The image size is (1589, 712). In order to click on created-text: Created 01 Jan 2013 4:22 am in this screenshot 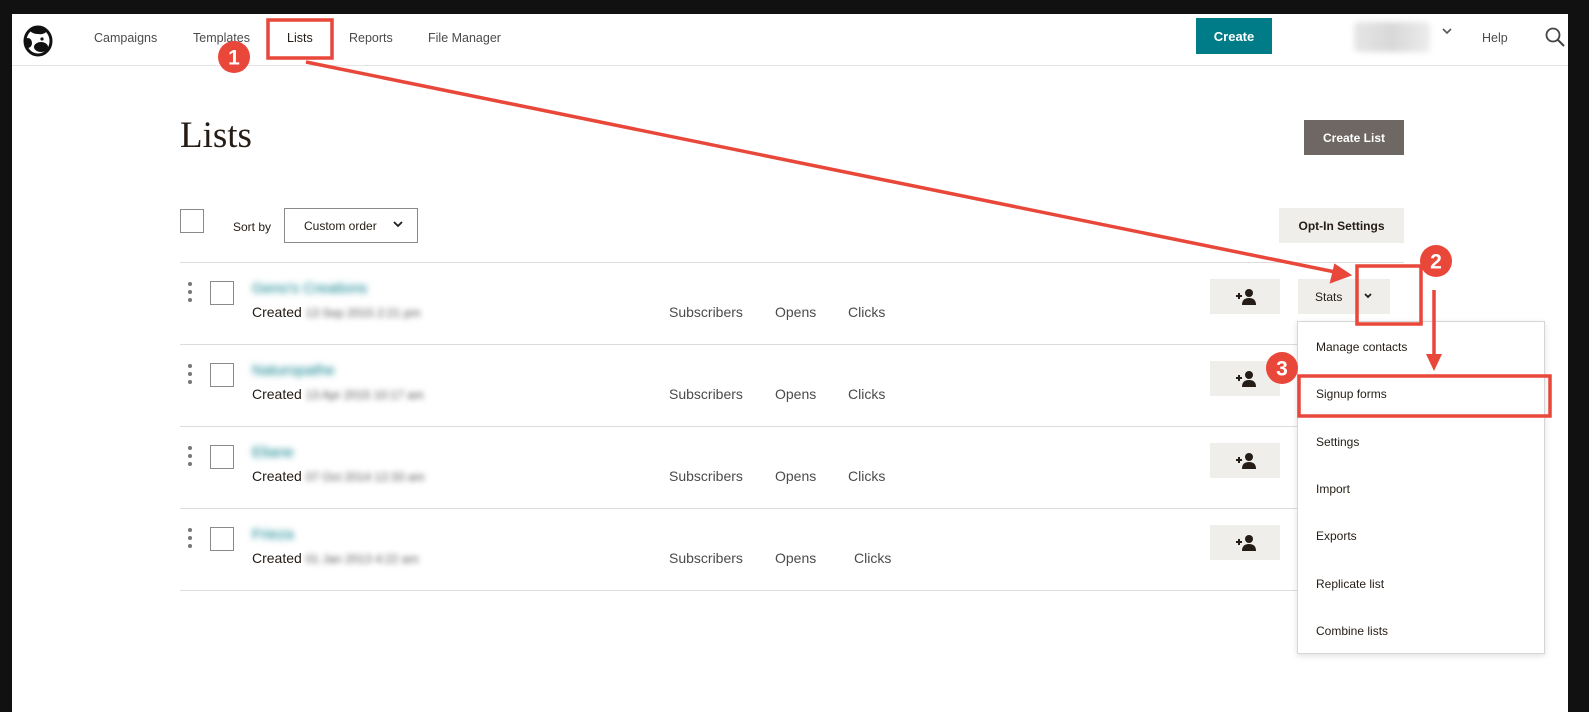, I will do `click(335, 558)`.